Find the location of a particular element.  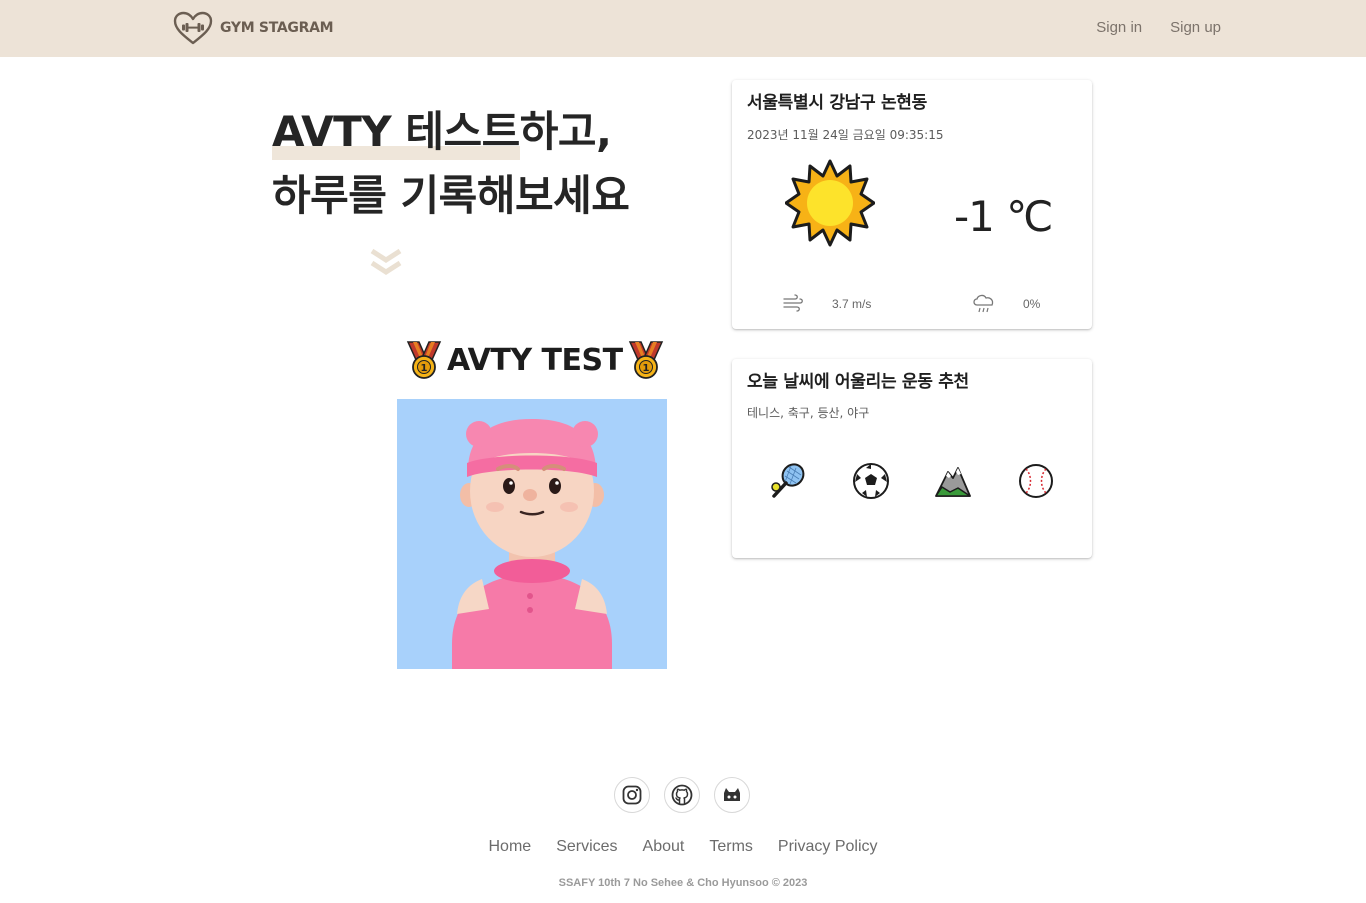

sign-up-link: Sign up is located at coordinates (1195, 27).